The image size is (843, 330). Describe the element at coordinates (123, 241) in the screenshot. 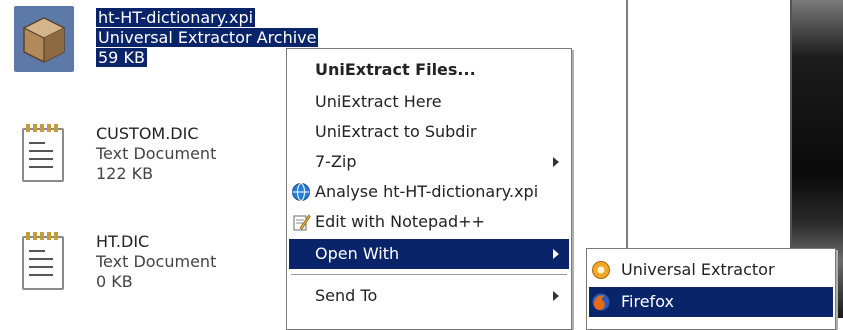

I see `file-name: HT.DIC` at that location.